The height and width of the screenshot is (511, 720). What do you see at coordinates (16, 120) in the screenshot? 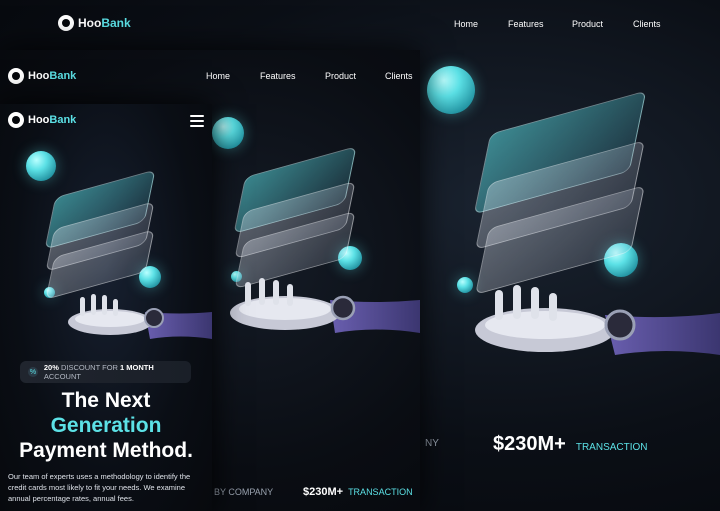
I see `hoobank-logo-icon` at bounding box center [16, 120].